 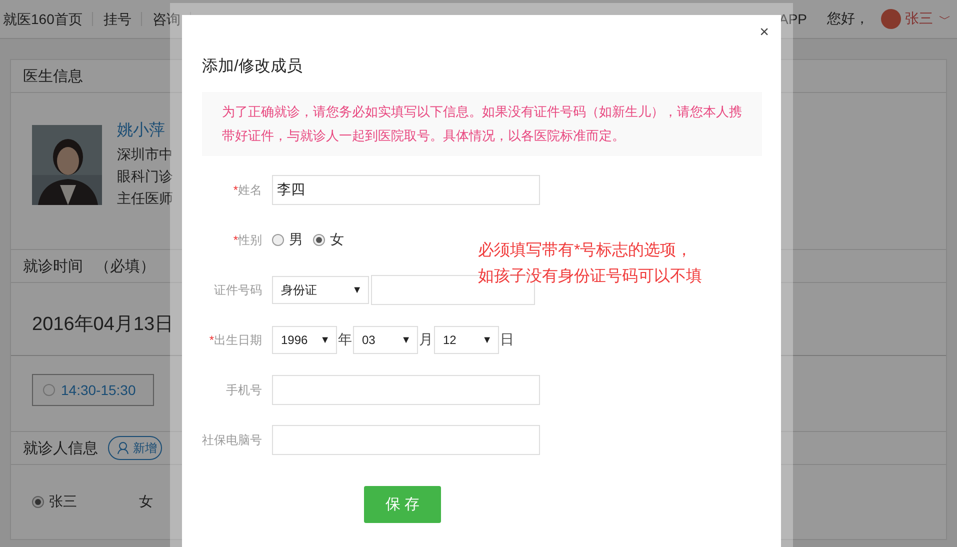 What do you see at coordinates (406, 190) in the screenshot?
I see `input-field: 李四` at bounding box center [406, 190].